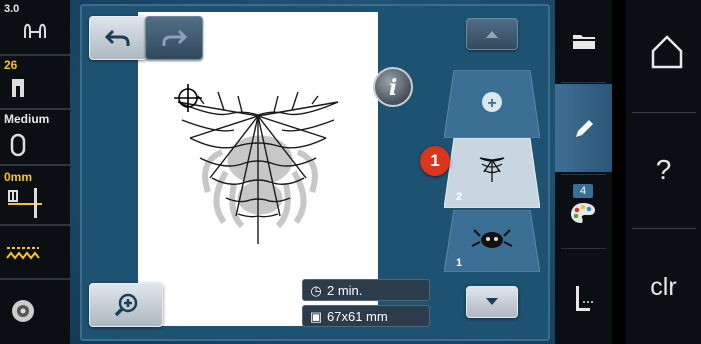  I want to click on tab-column: 4, so click(583, 172).